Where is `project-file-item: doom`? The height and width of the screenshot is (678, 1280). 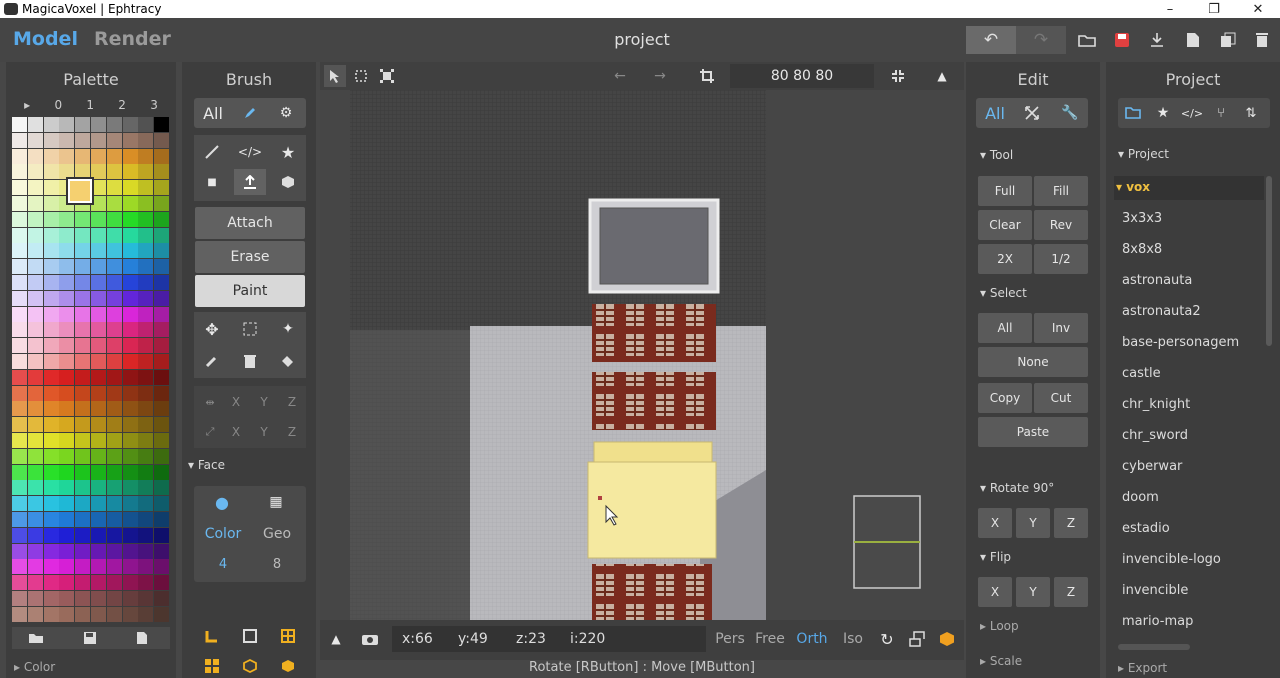 project-file-item: doom is located at coordinates (1140, 497).